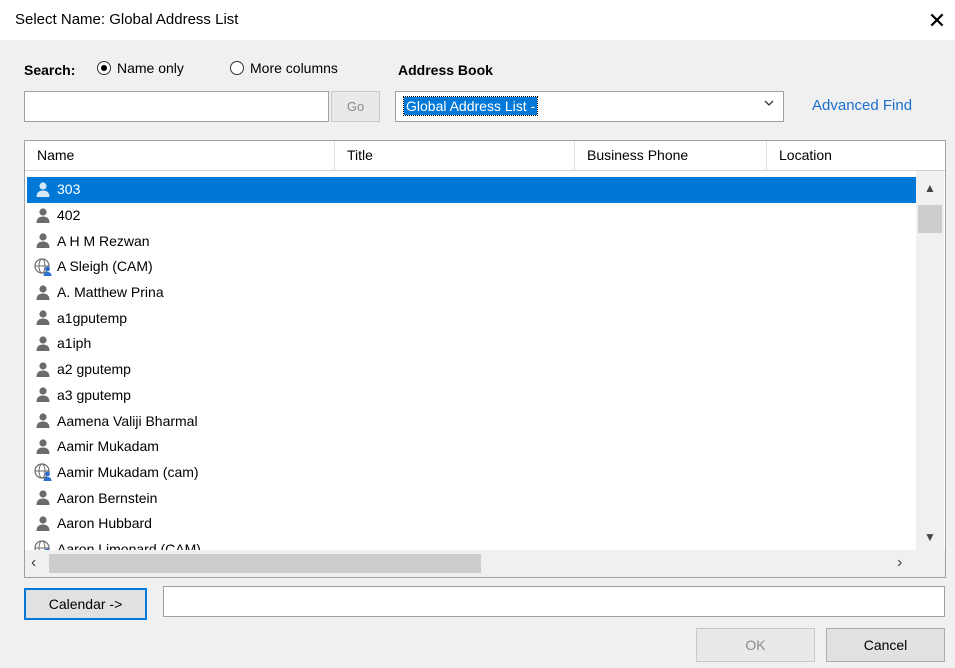 The width and height of the screenshot is (955, 668). What do you see at coordinates (472, 421) in the screenshot?
I see `list-item: Aamena Valiji Bharmal` at bounding box center [472, 421].